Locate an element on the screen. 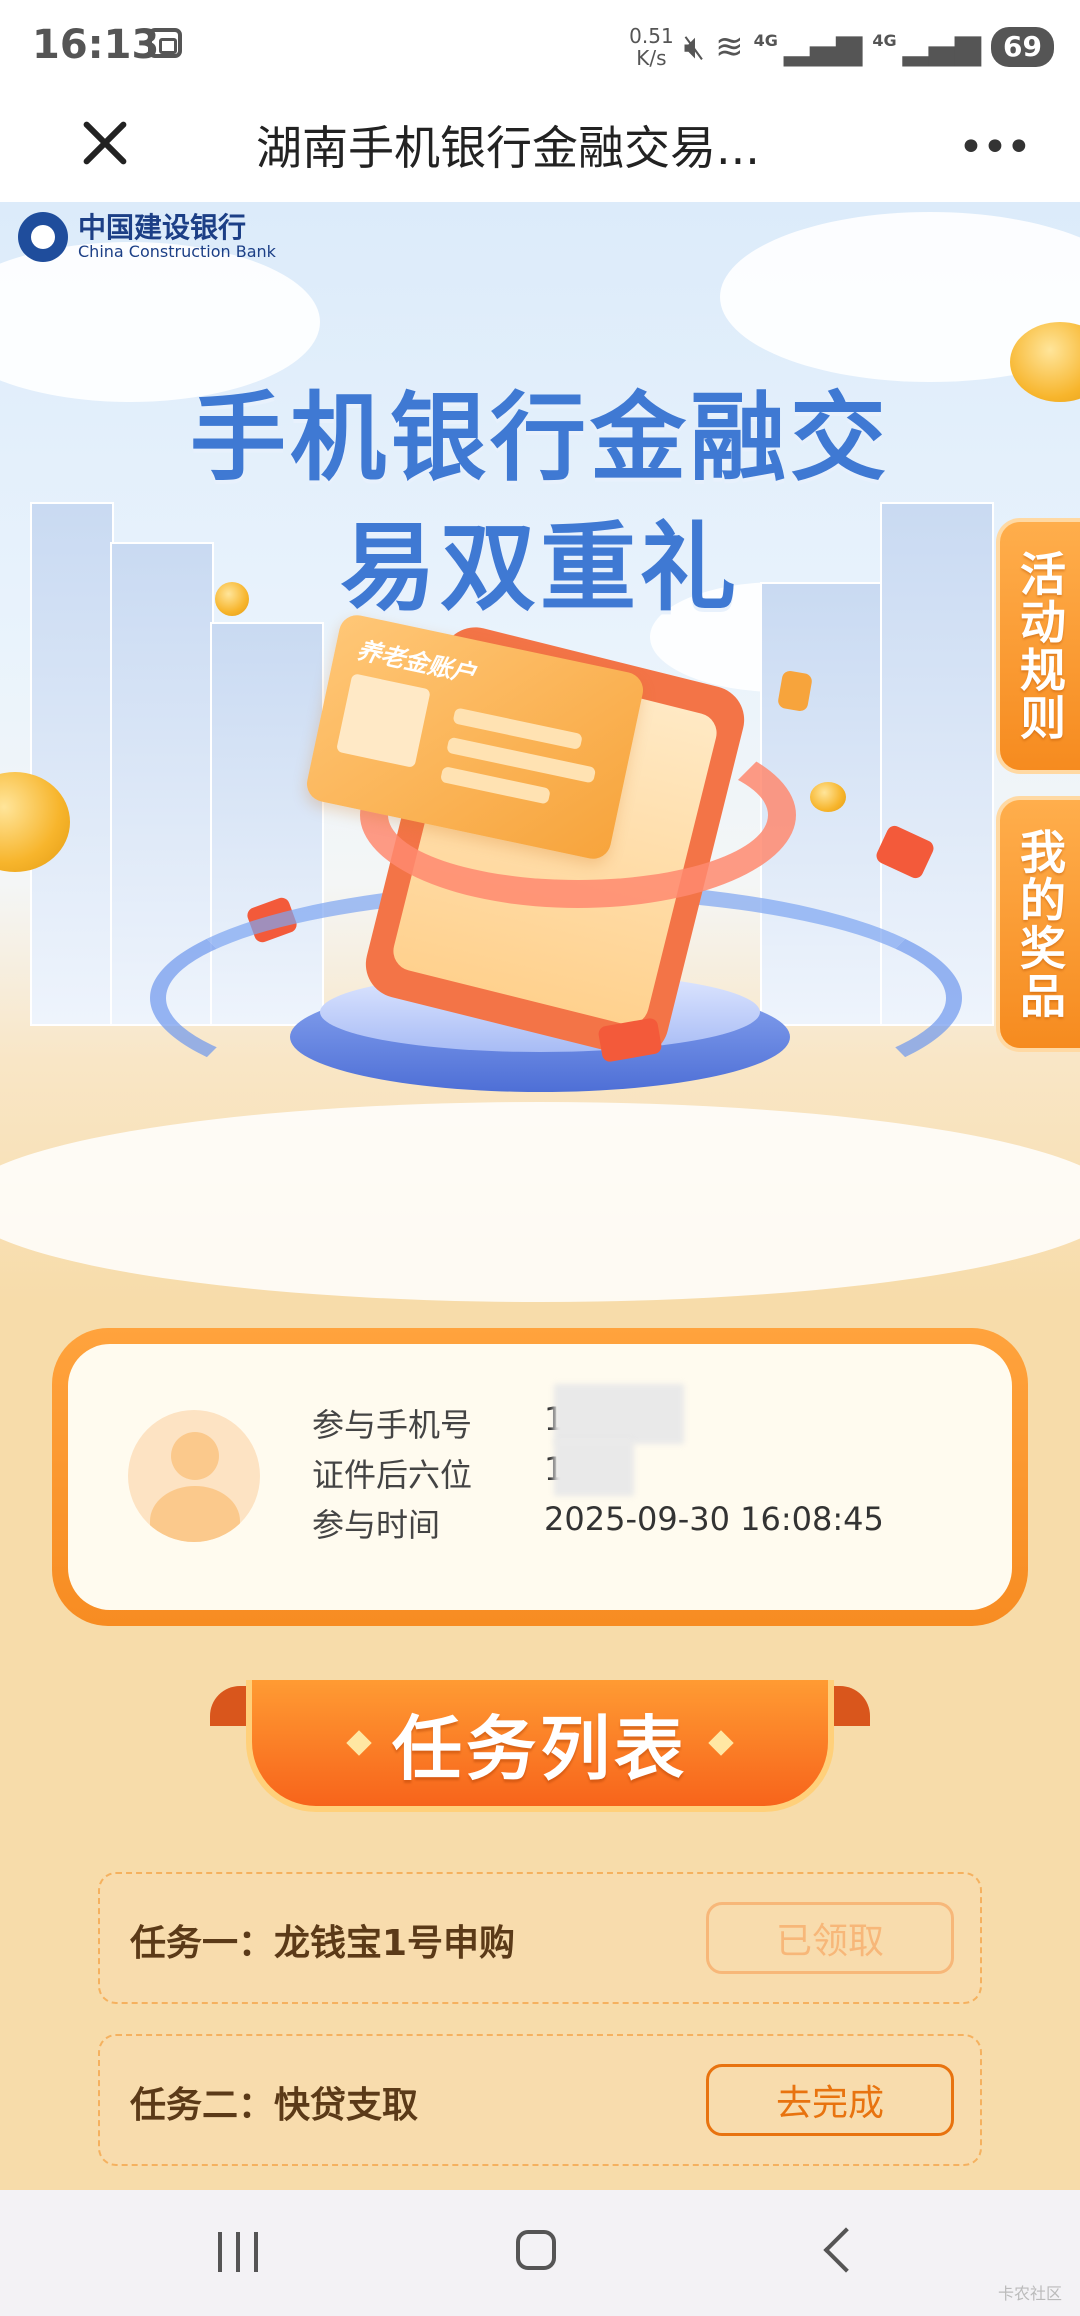 The image size is (1080, 2316). network-speed: 0.51 K/s is located at coordinates (651, 47).